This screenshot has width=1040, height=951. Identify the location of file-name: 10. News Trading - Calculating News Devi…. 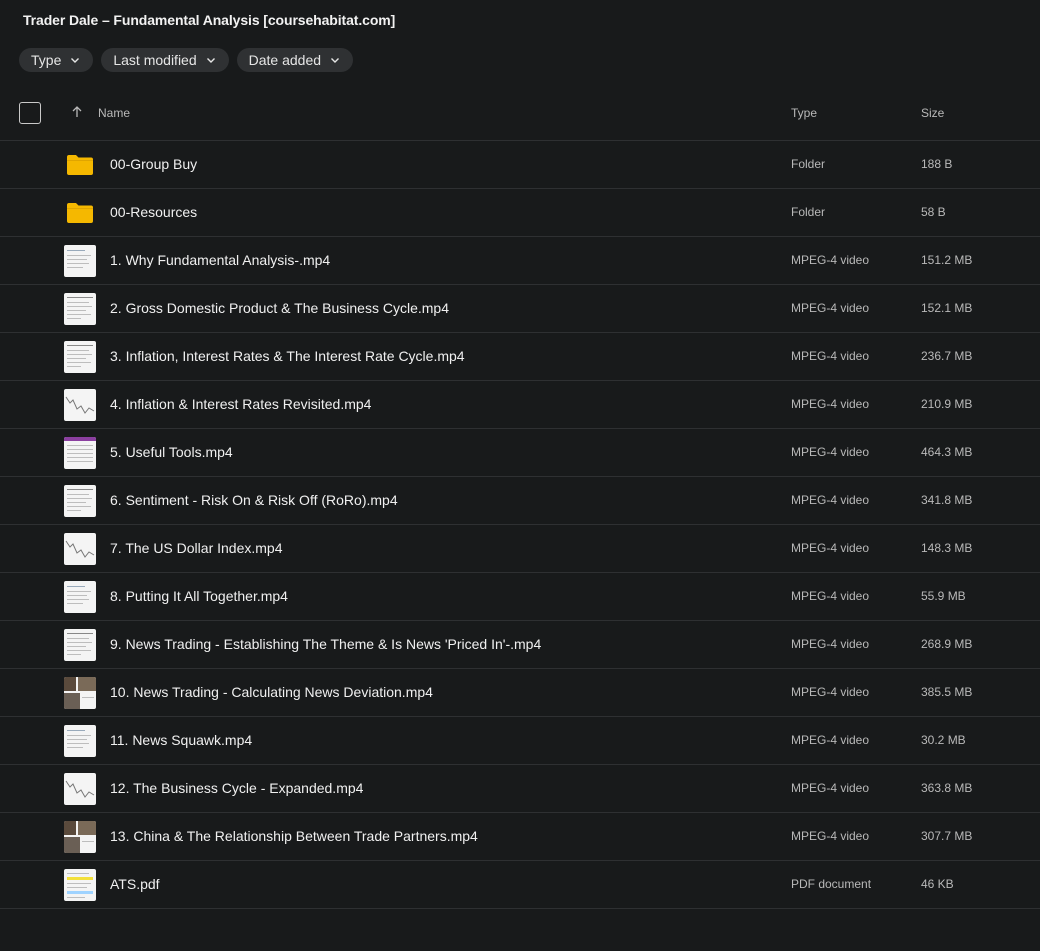
(271, 692).